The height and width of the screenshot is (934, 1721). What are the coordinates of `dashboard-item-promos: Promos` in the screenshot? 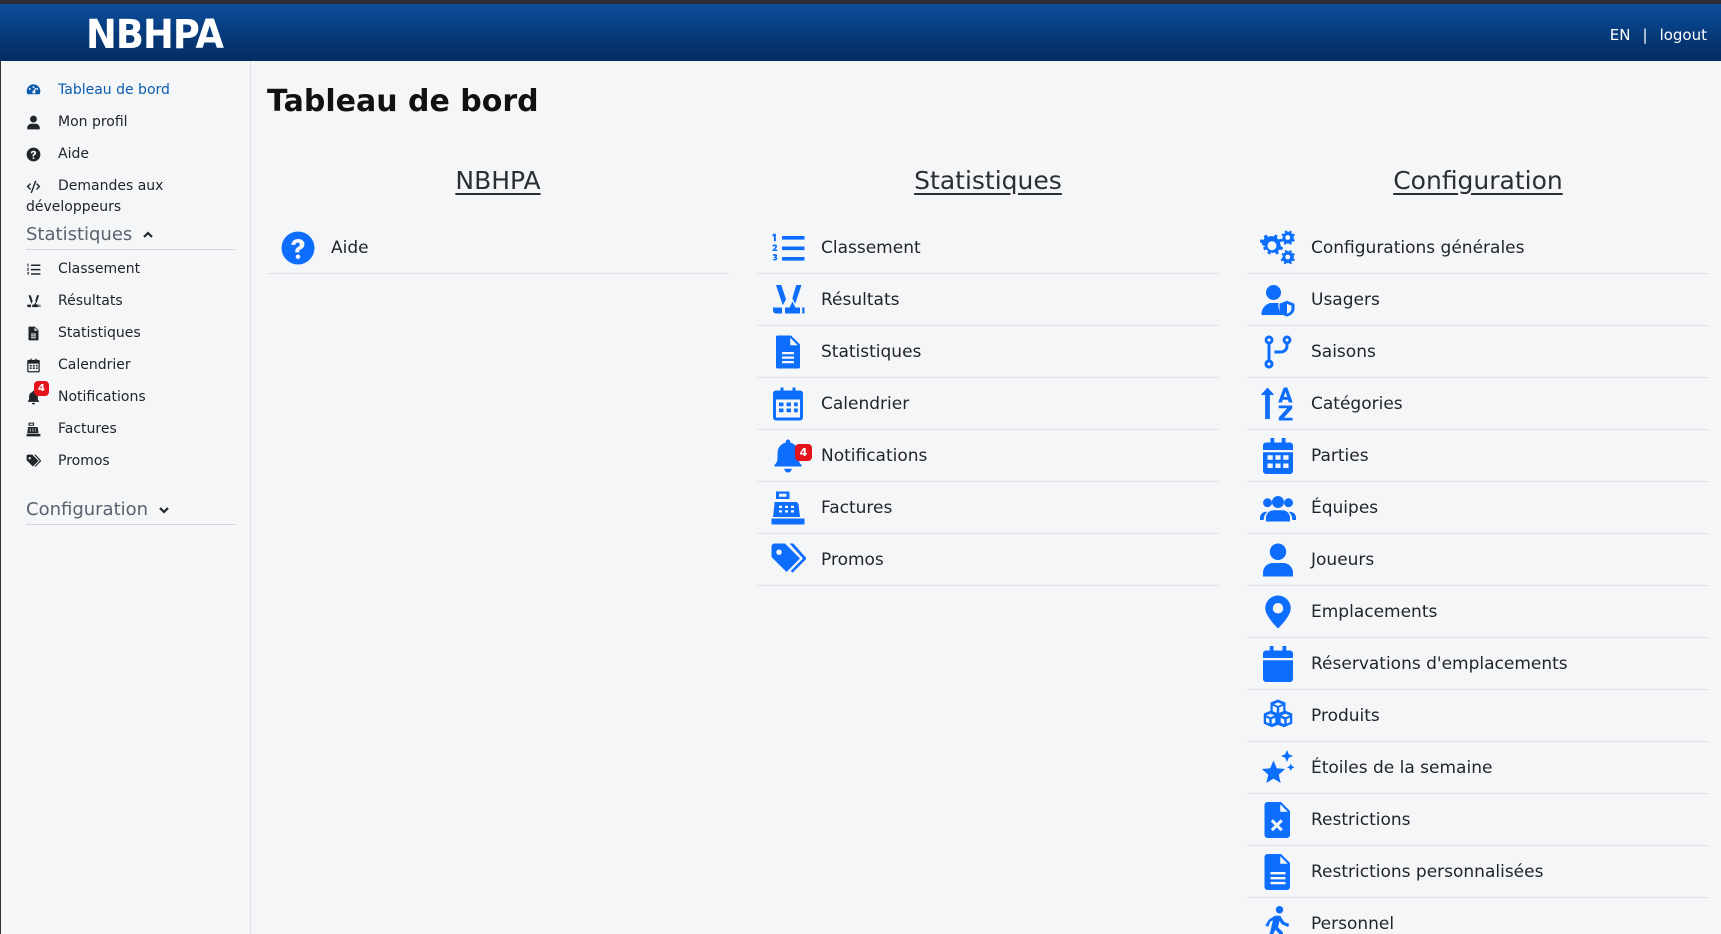 It's located at (988, 560).